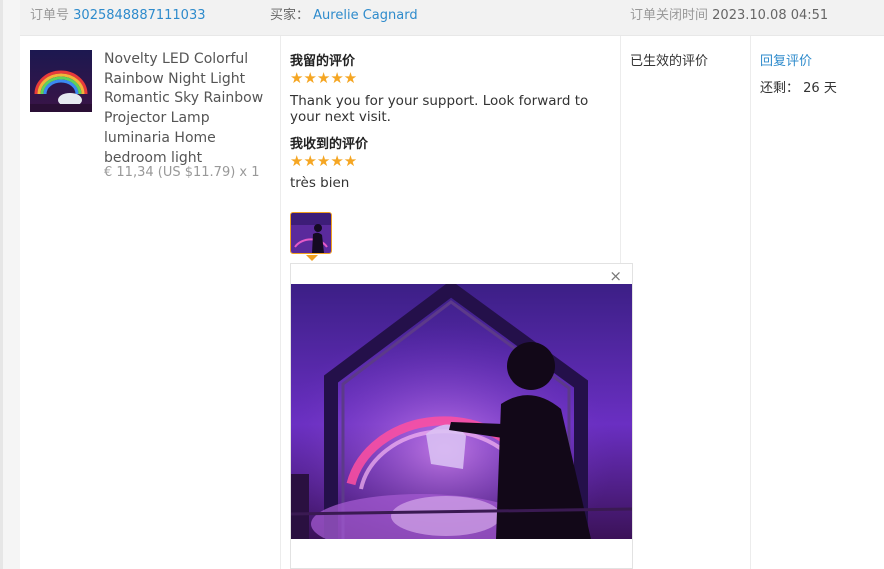 The image size is (884, 569). What do you see at coordinates (780, 88) in the screenshot?
I see `remaining-label: 还剩：` at bounding box center [780, 88].